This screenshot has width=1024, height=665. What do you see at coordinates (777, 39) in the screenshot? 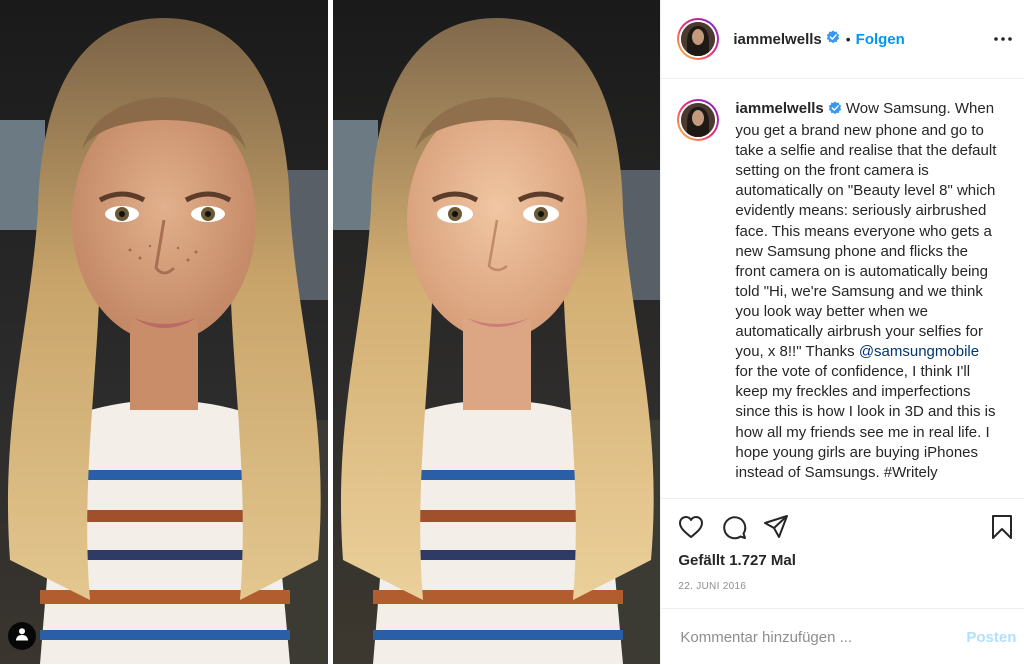
I see `post-author-username: iammelwells` at bounding box center [777, 39].